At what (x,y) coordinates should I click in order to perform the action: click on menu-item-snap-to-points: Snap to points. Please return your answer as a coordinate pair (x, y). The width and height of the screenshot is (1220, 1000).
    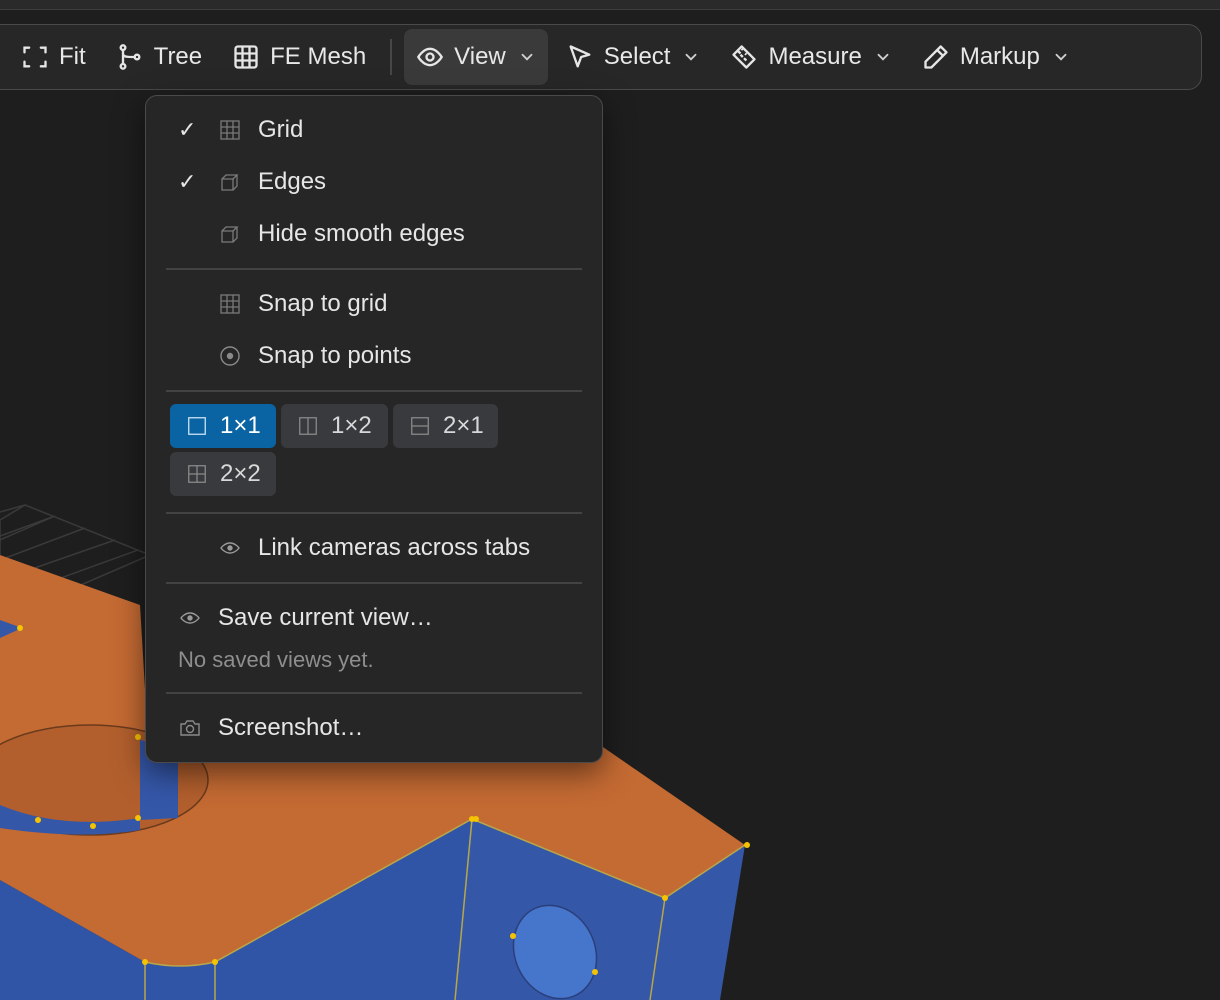
    Looking at the image, I should click on (374, 356).